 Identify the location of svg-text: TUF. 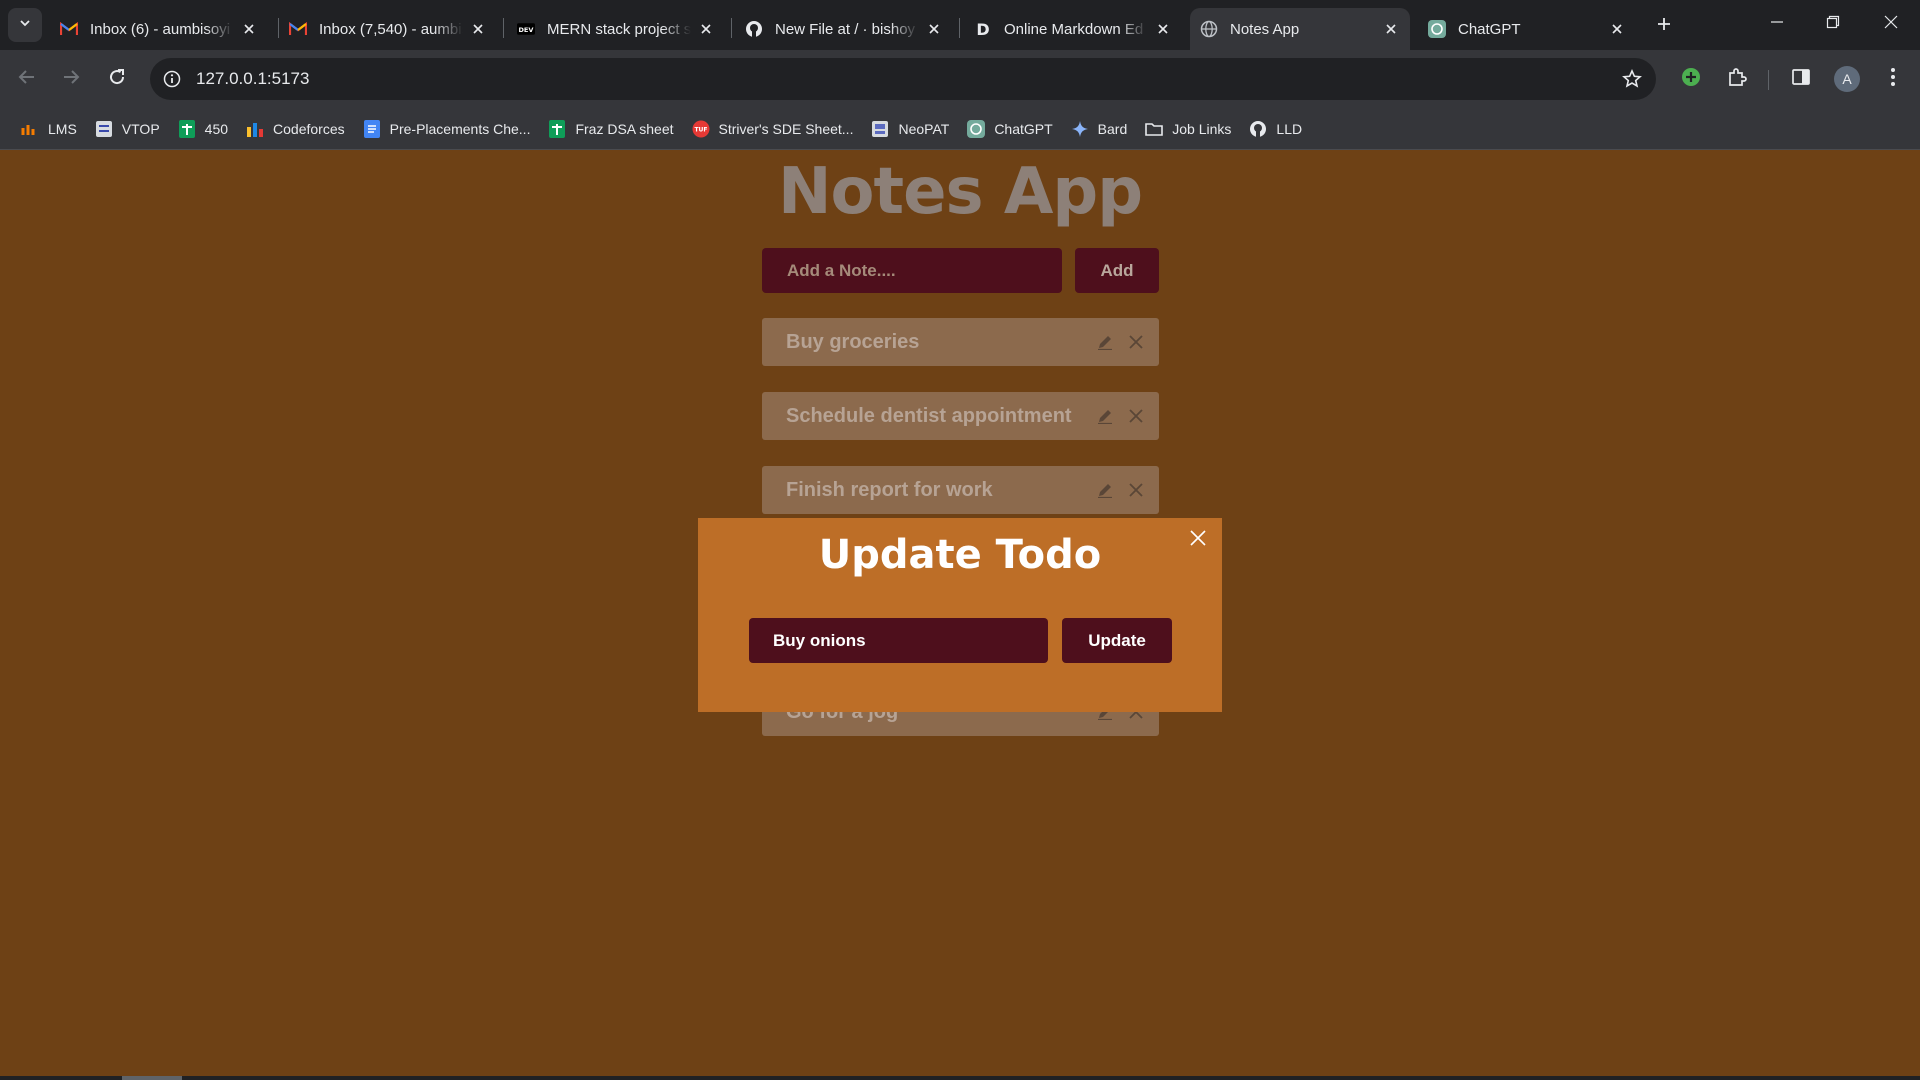
(700, 129).